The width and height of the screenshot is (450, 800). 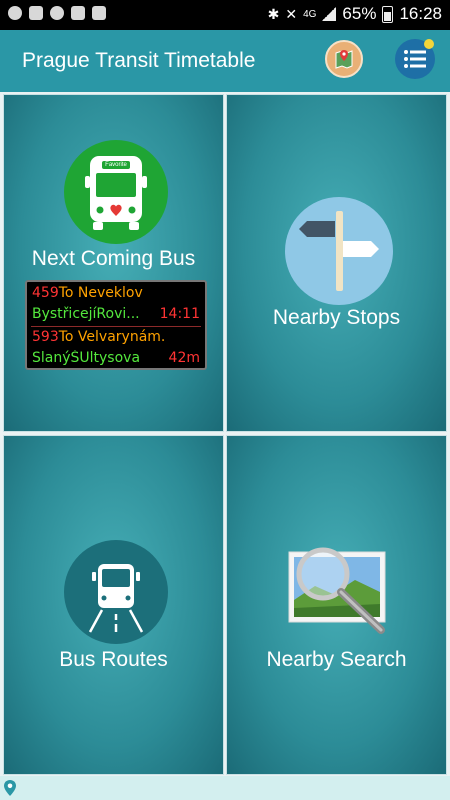 I want to click on direction: To Velvarynám., so click(x=112, y=337).